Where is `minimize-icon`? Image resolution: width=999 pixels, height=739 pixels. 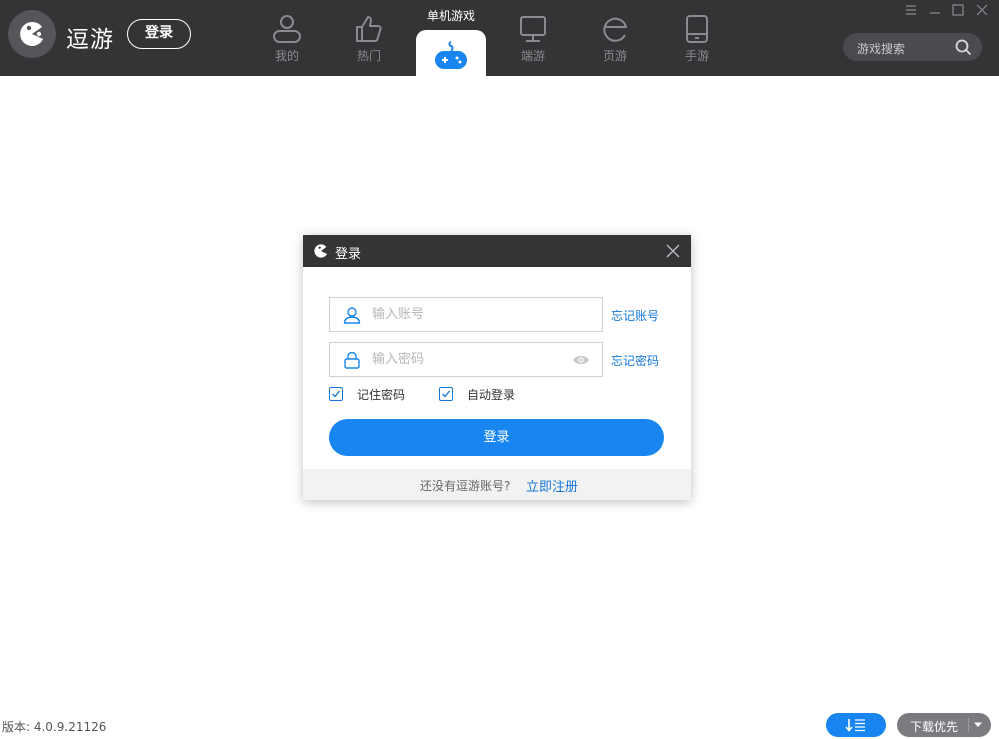
minimize-icon is located at coordinates (935, 13).